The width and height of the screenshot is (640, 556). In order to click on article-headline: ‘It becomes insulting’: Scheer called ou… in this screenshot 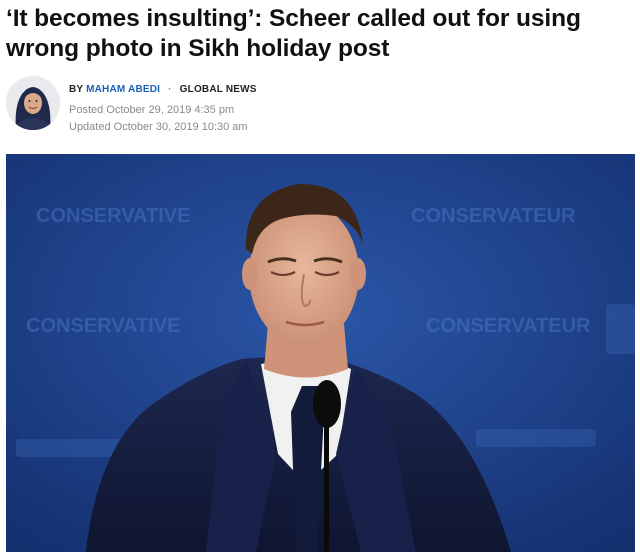, I will do `click(293, 33)`.